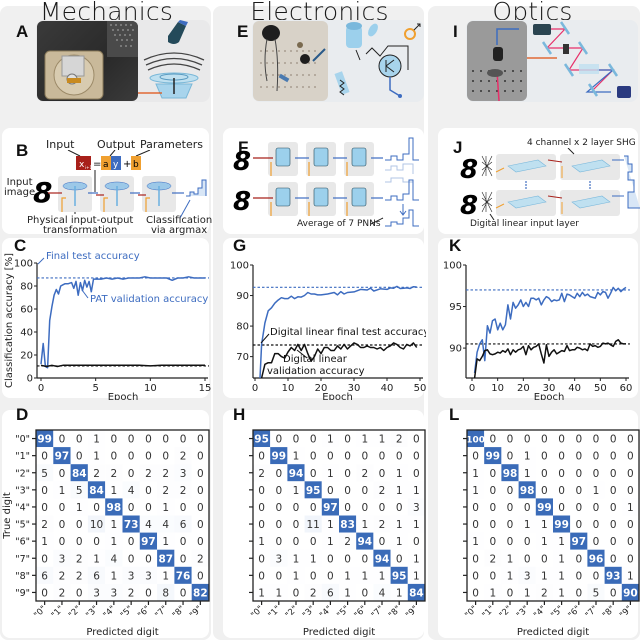 This screenshot has width=640, height=640. What do you see at coordinates (354, 26) in the screenshot?
I see `inductor-top` at bounding box center [354, 26].